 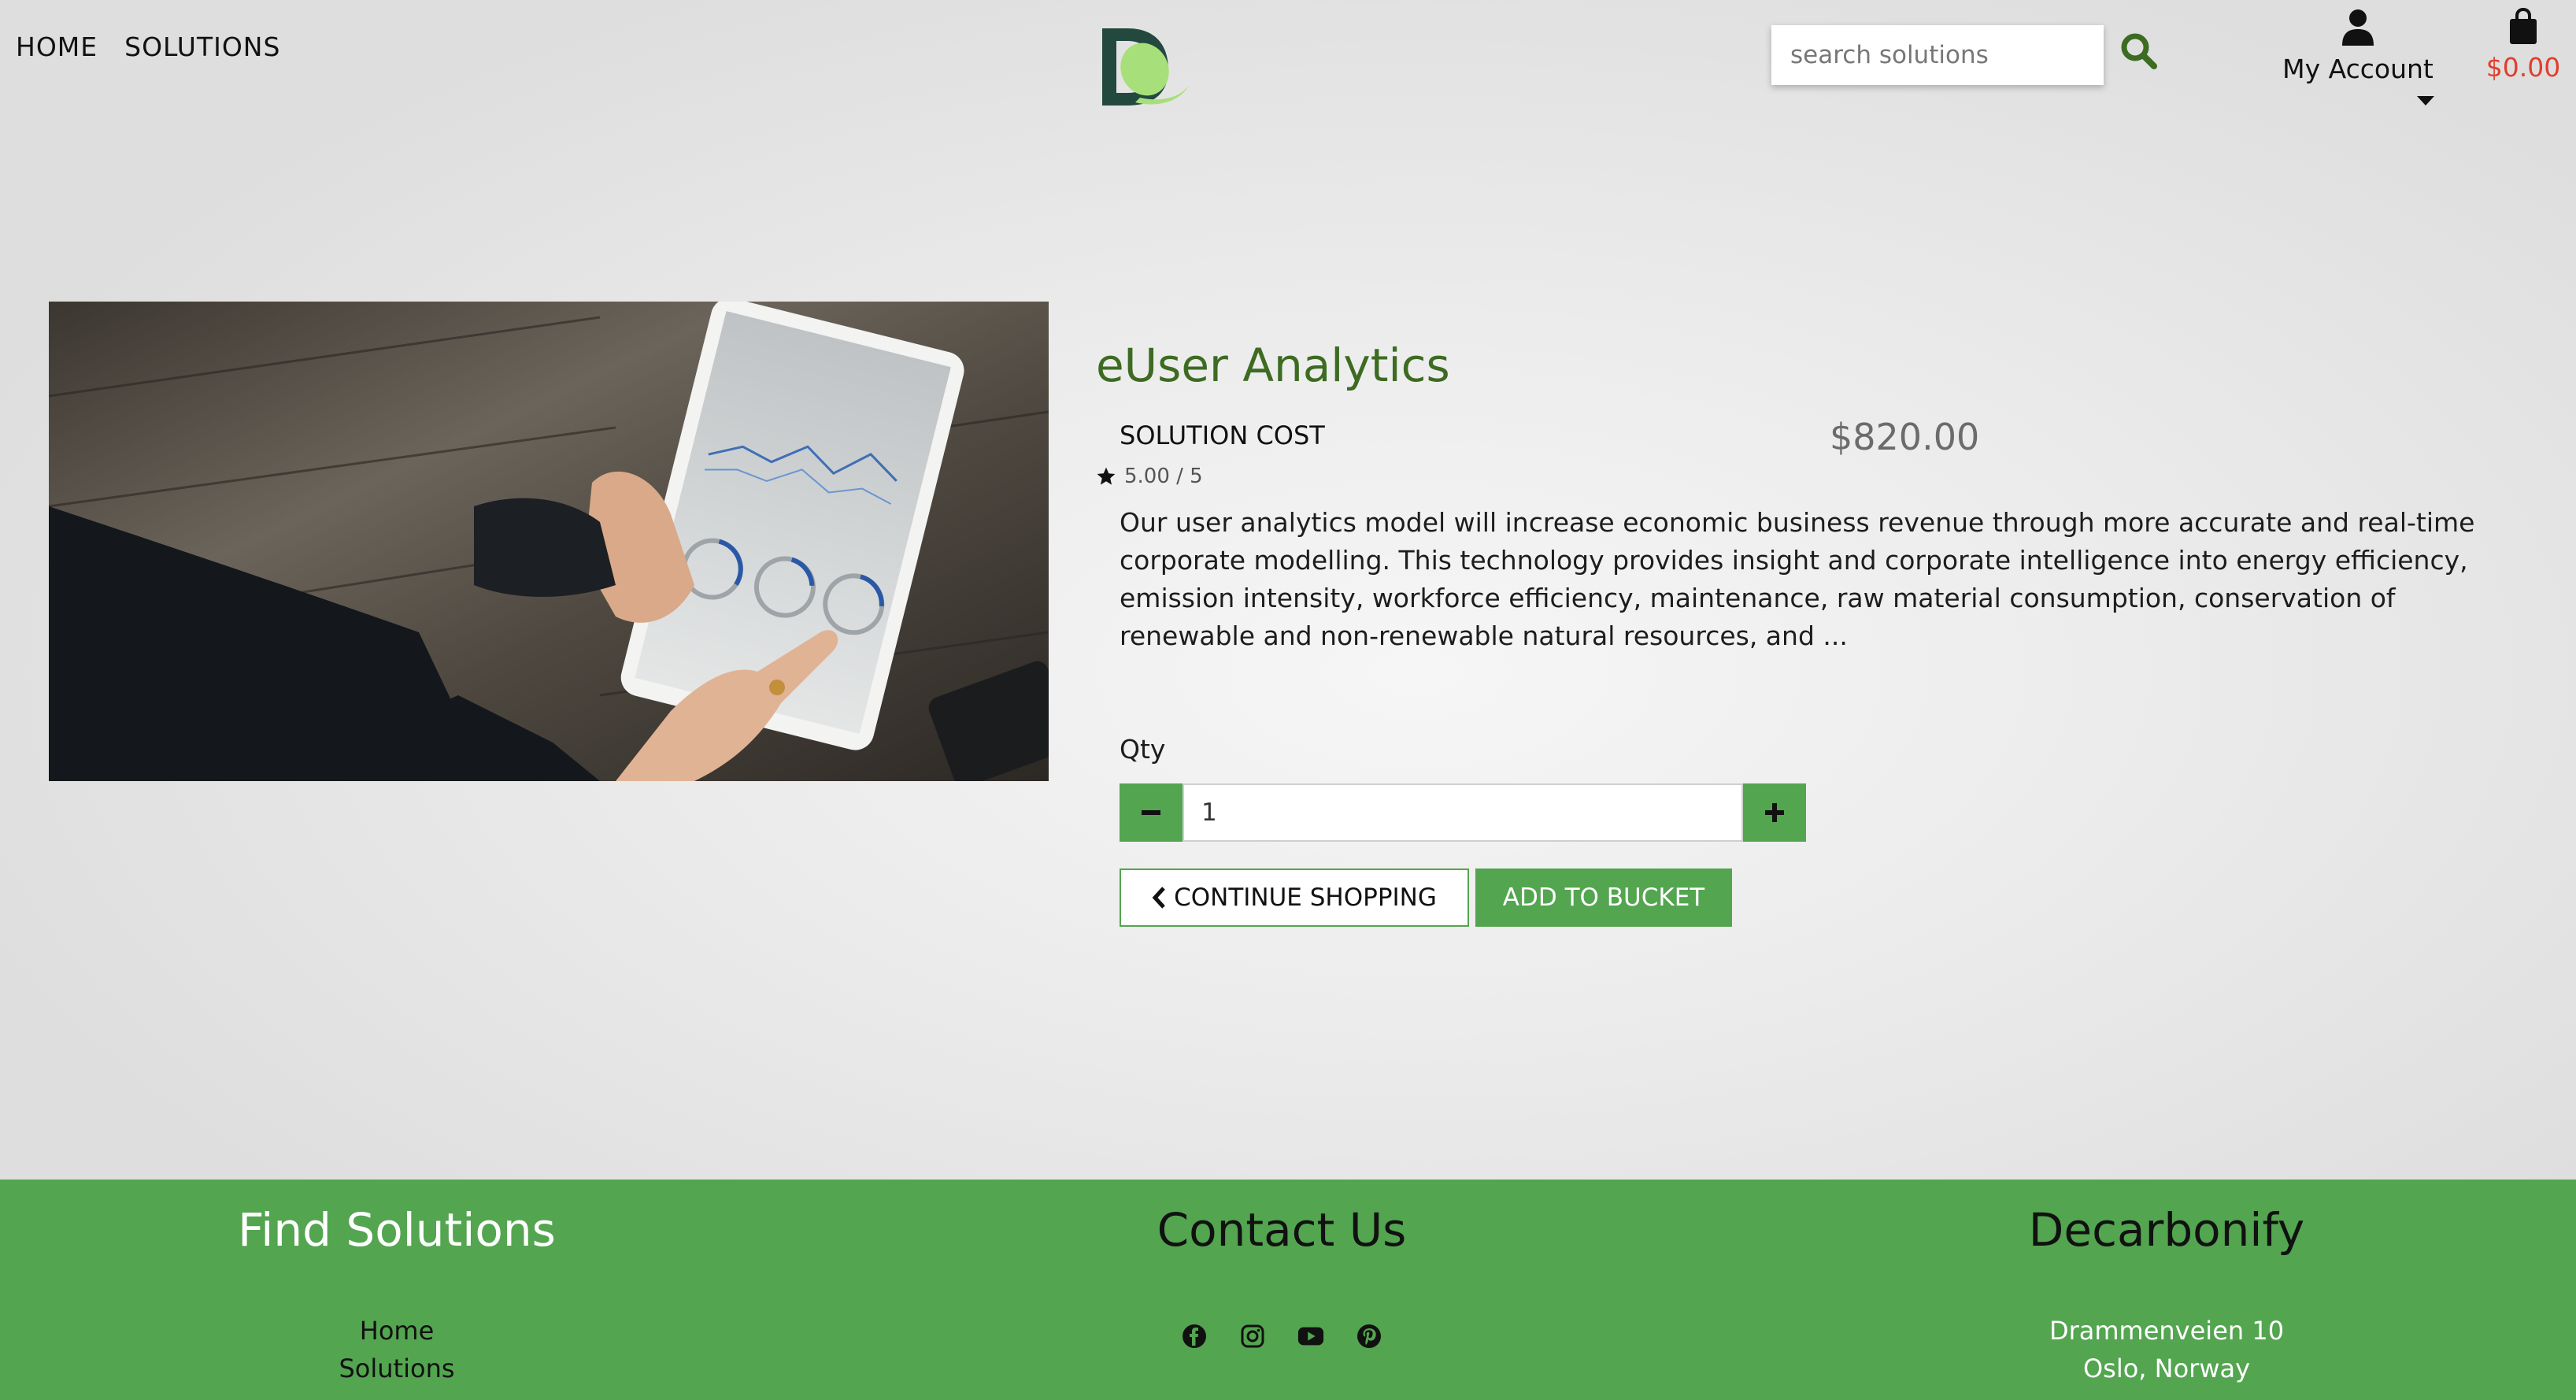 What do you see at coordinates (1252, 1336) in the screenshot?
I see `instagram-icon` at bounding box center [1252, 1336].